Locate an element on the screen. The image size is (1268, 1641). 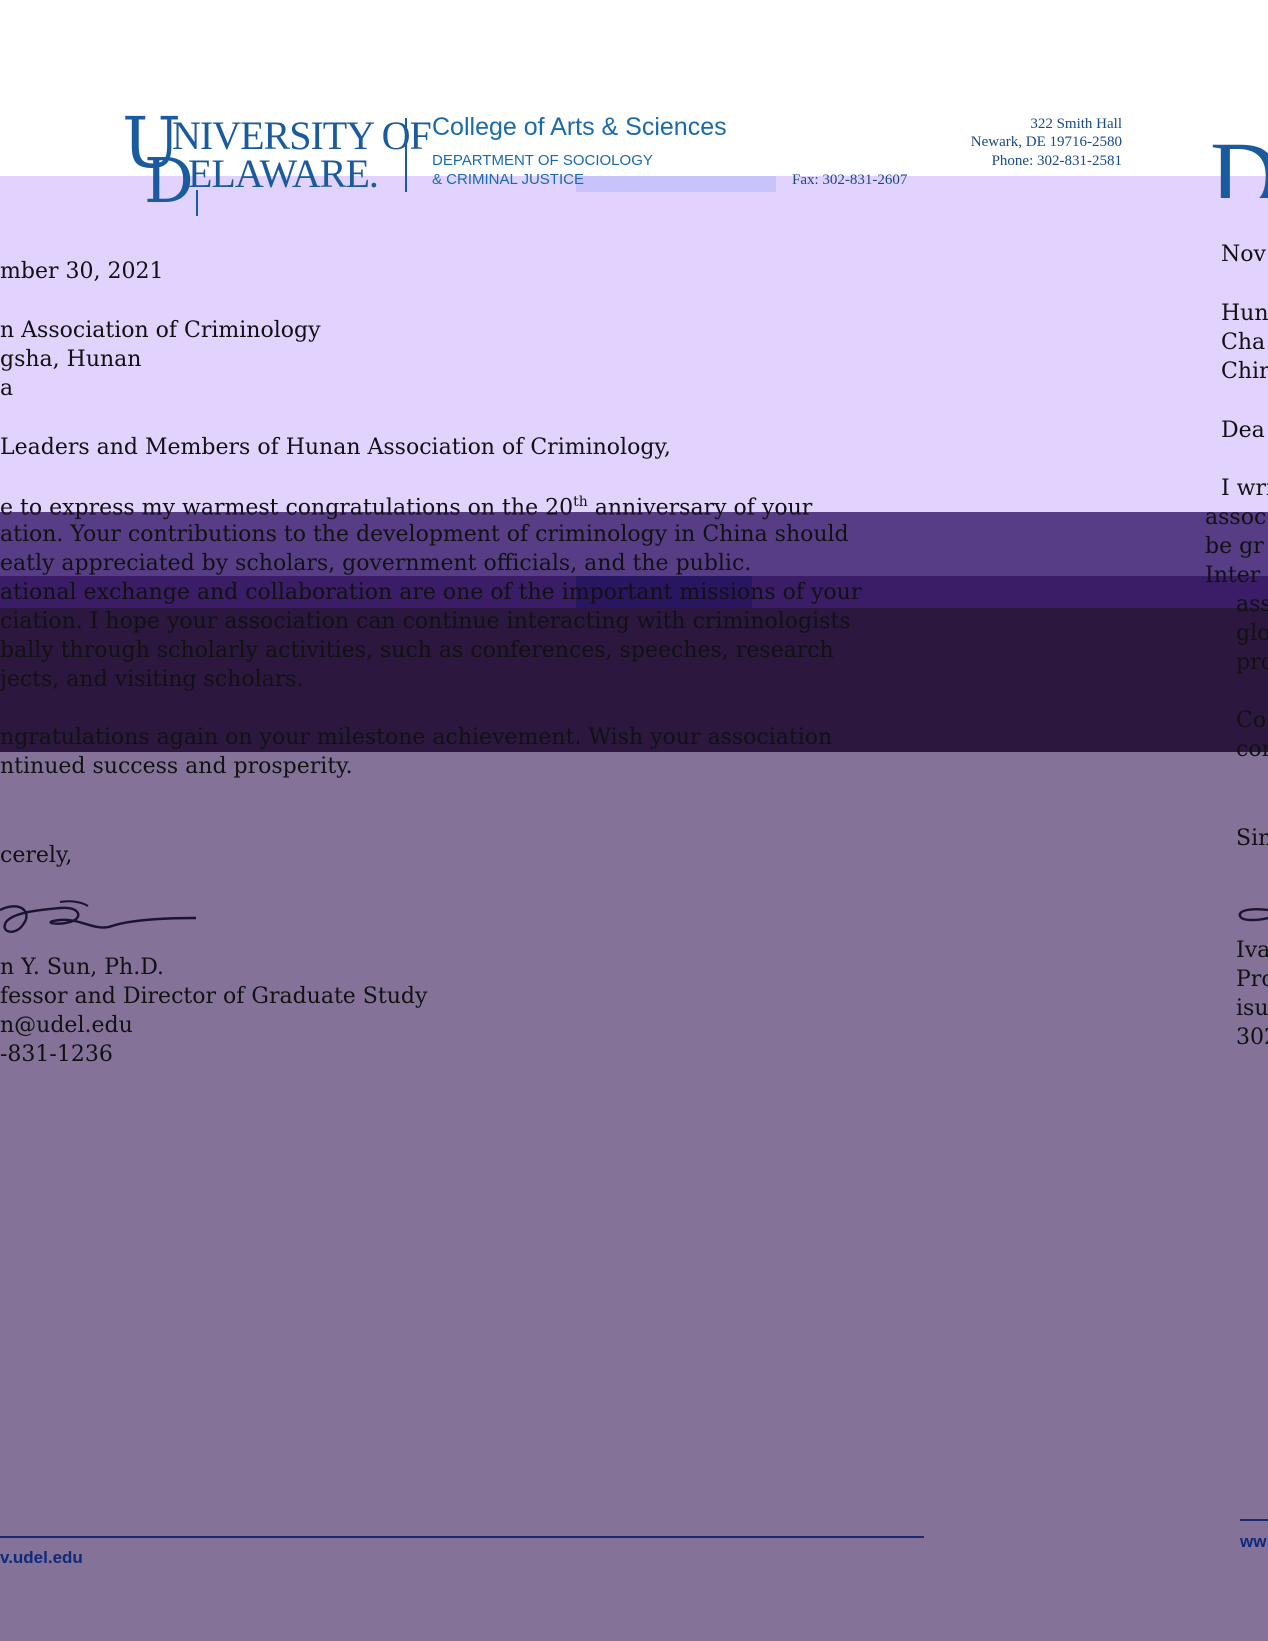
signatory-title: fessor and Director of Graduate Study is located at coordinates (214, 996).